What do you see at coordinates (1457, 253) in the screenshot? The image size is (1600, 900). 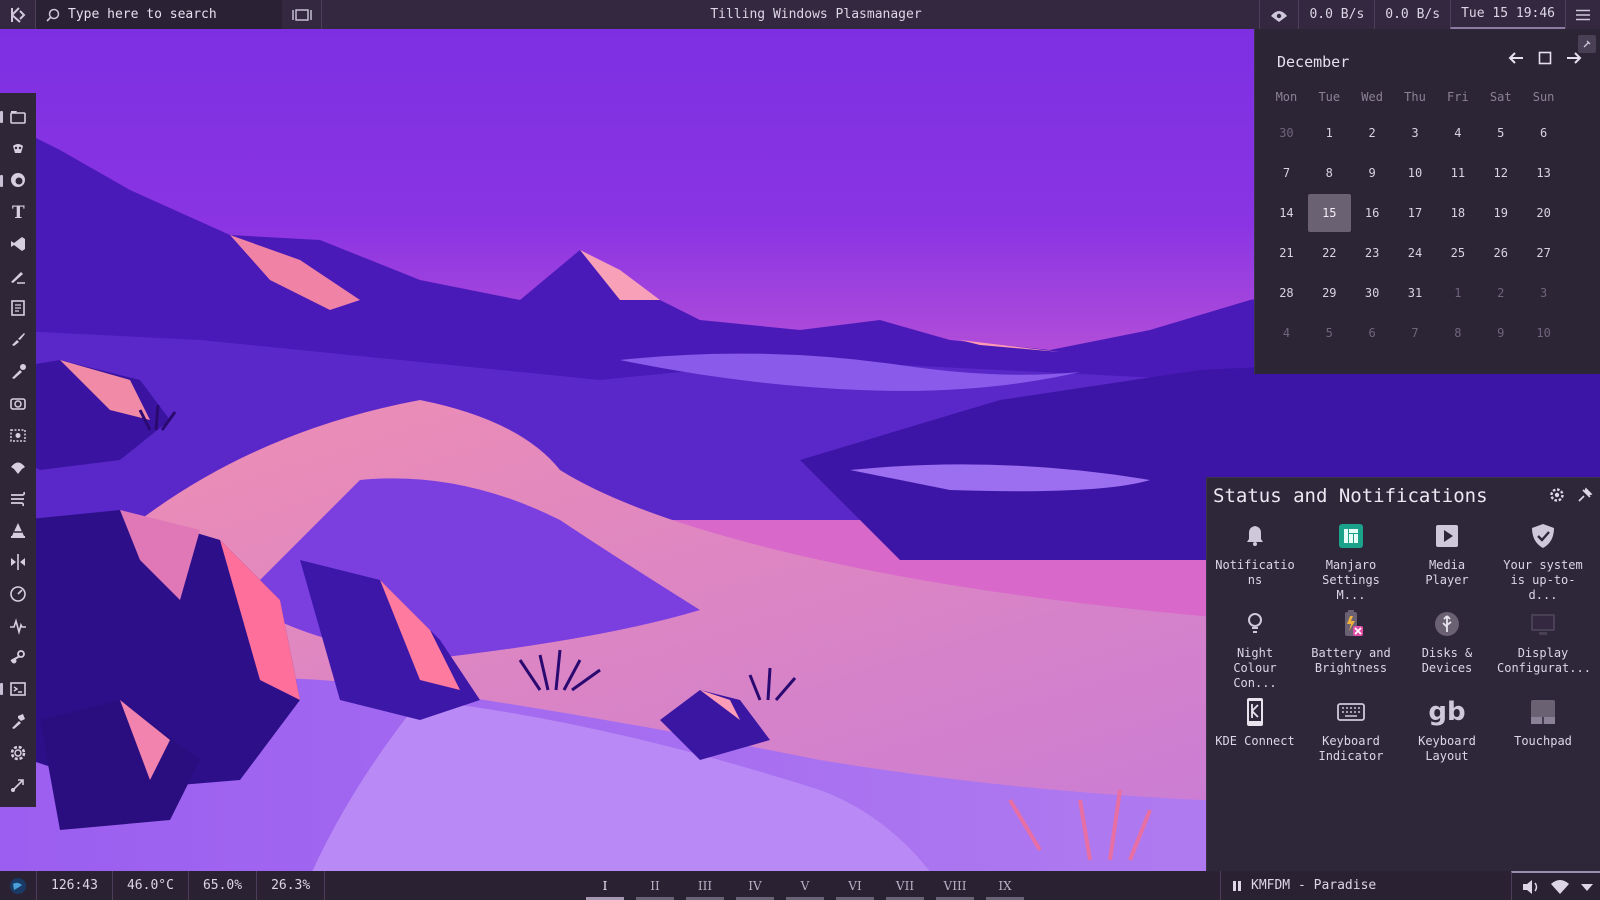 I see `calendar-day: 25` at bounding box center [1457, 253].